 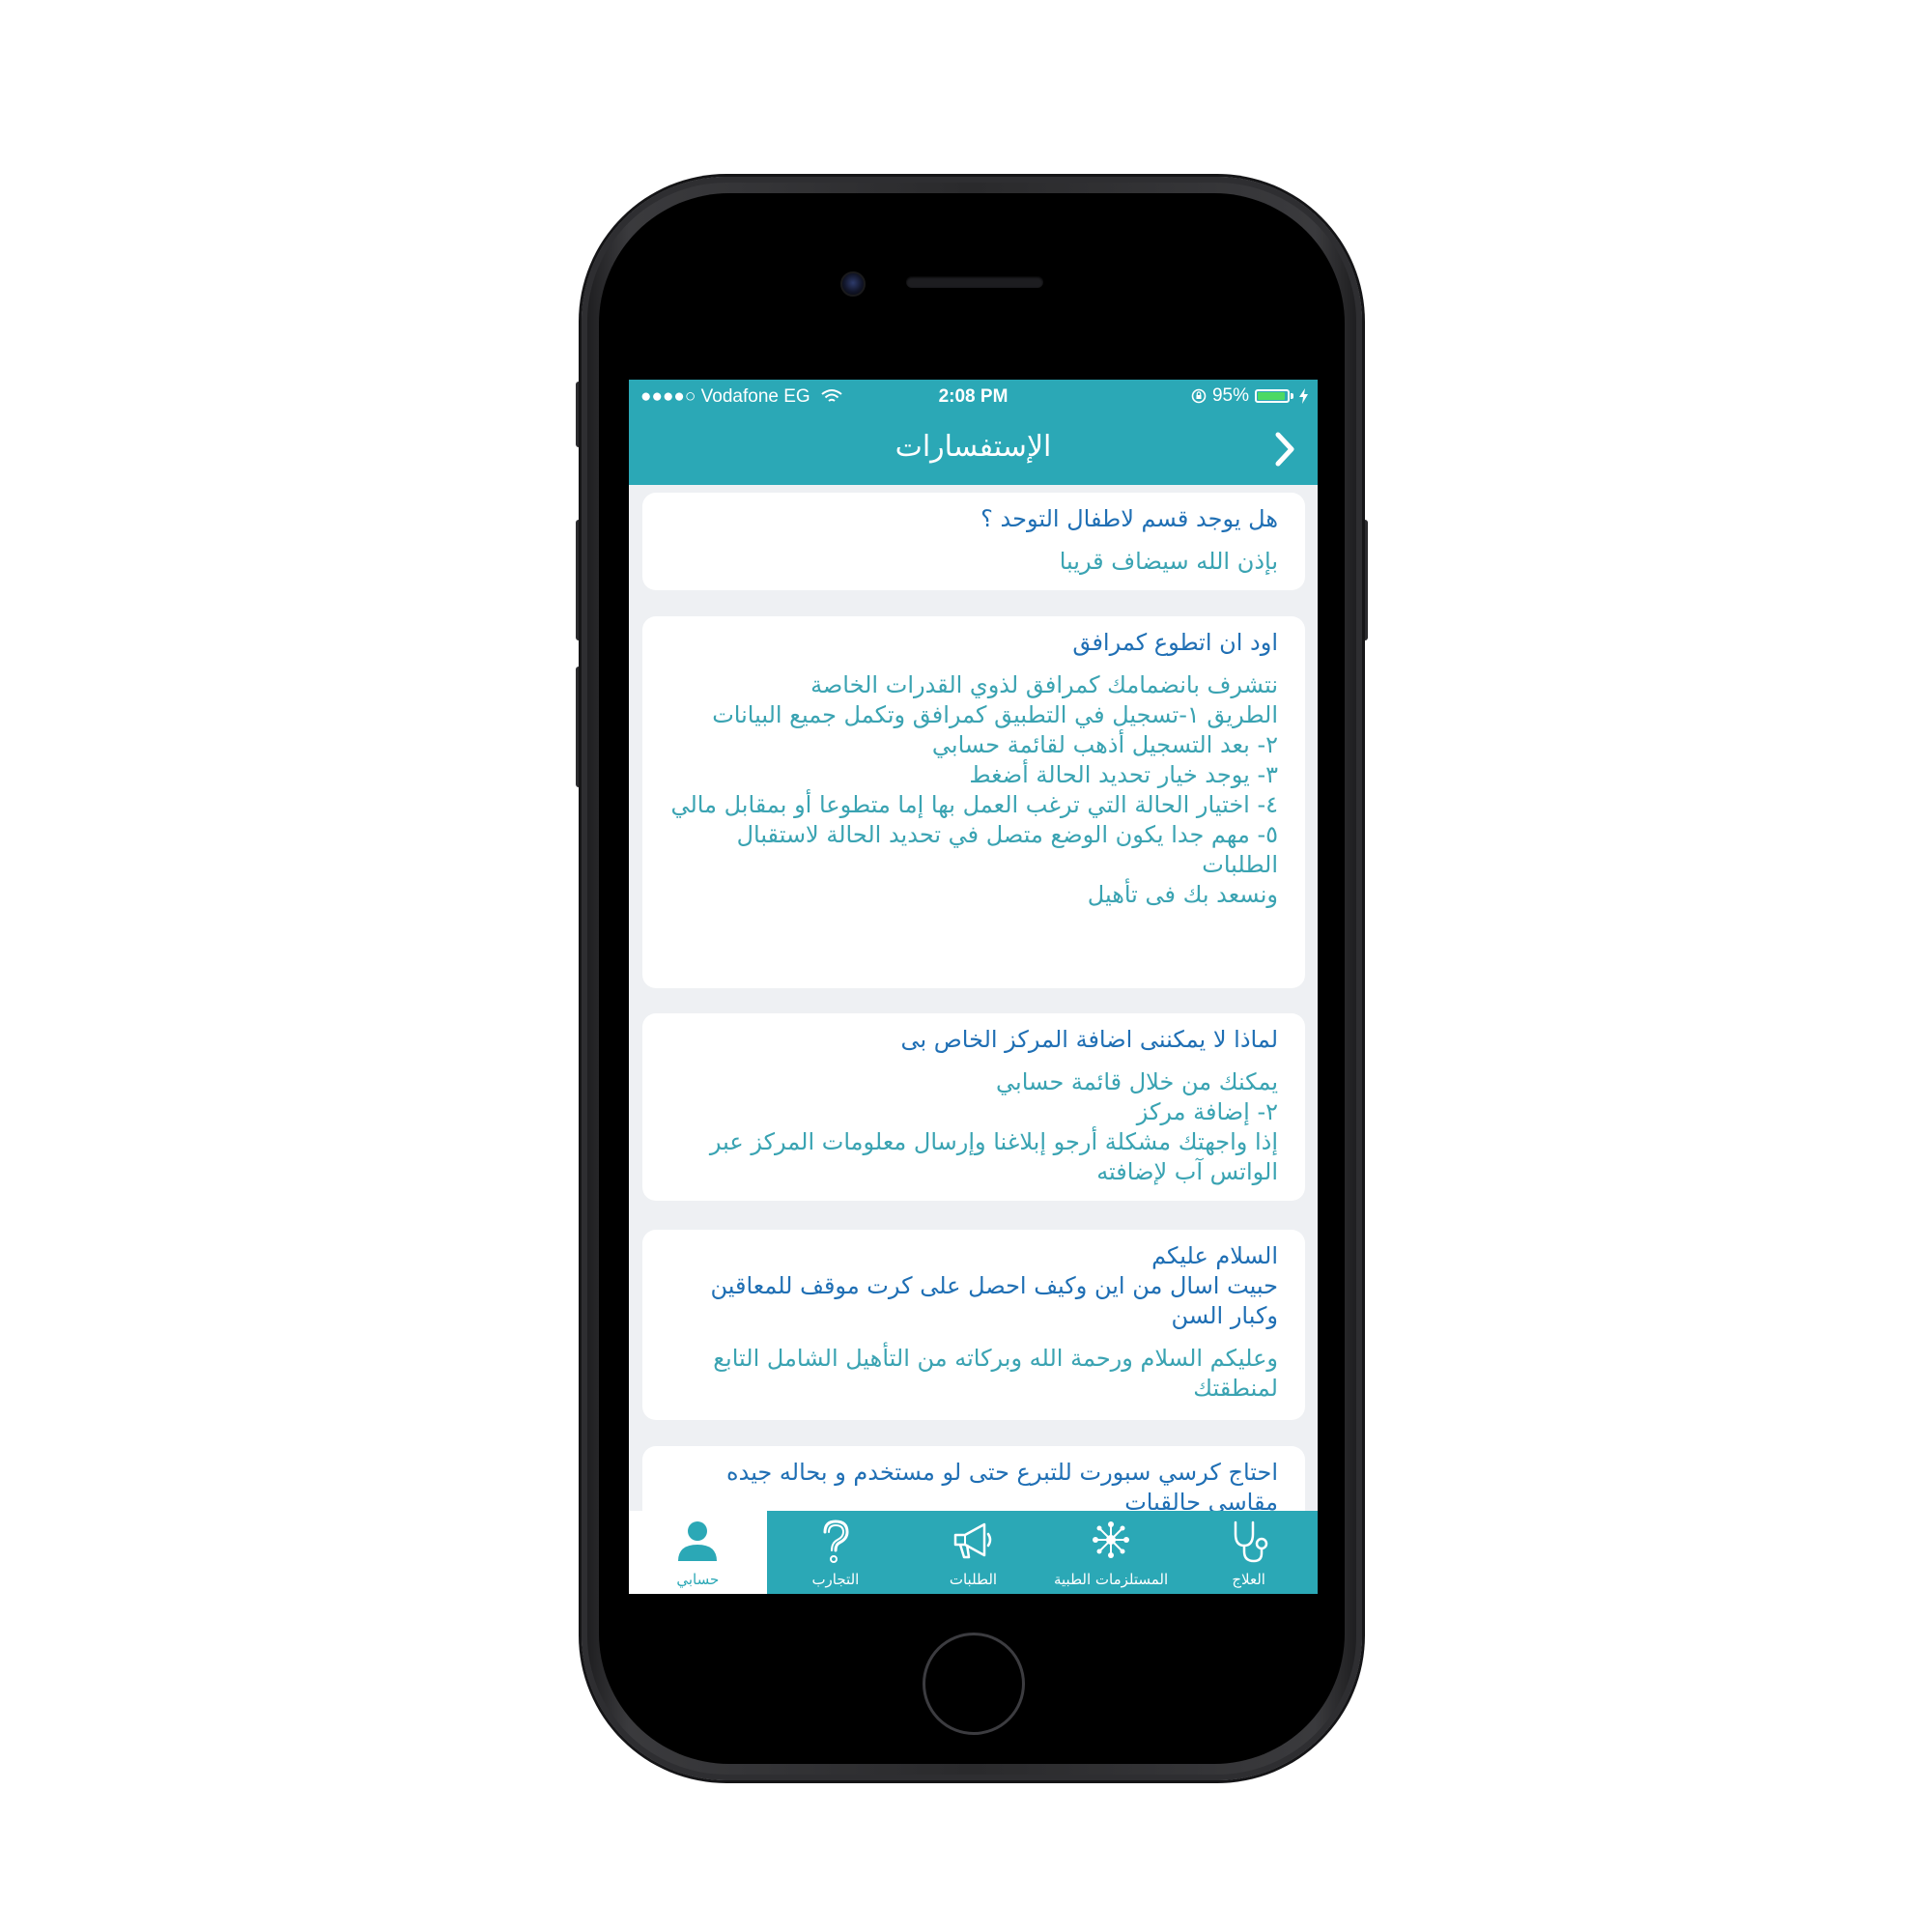 What do you see at coordinates (1248, 1579) in the screenshot?
I see `tab-label: العلاج` at bounding box center [1248, 1579].